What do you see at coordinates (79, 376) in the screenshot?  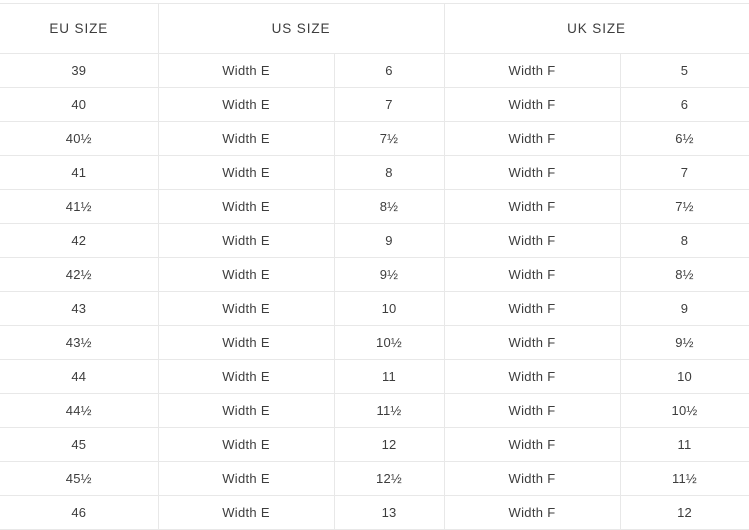 I see `cell-eu-size: 44` at bounding box center [79, 376].